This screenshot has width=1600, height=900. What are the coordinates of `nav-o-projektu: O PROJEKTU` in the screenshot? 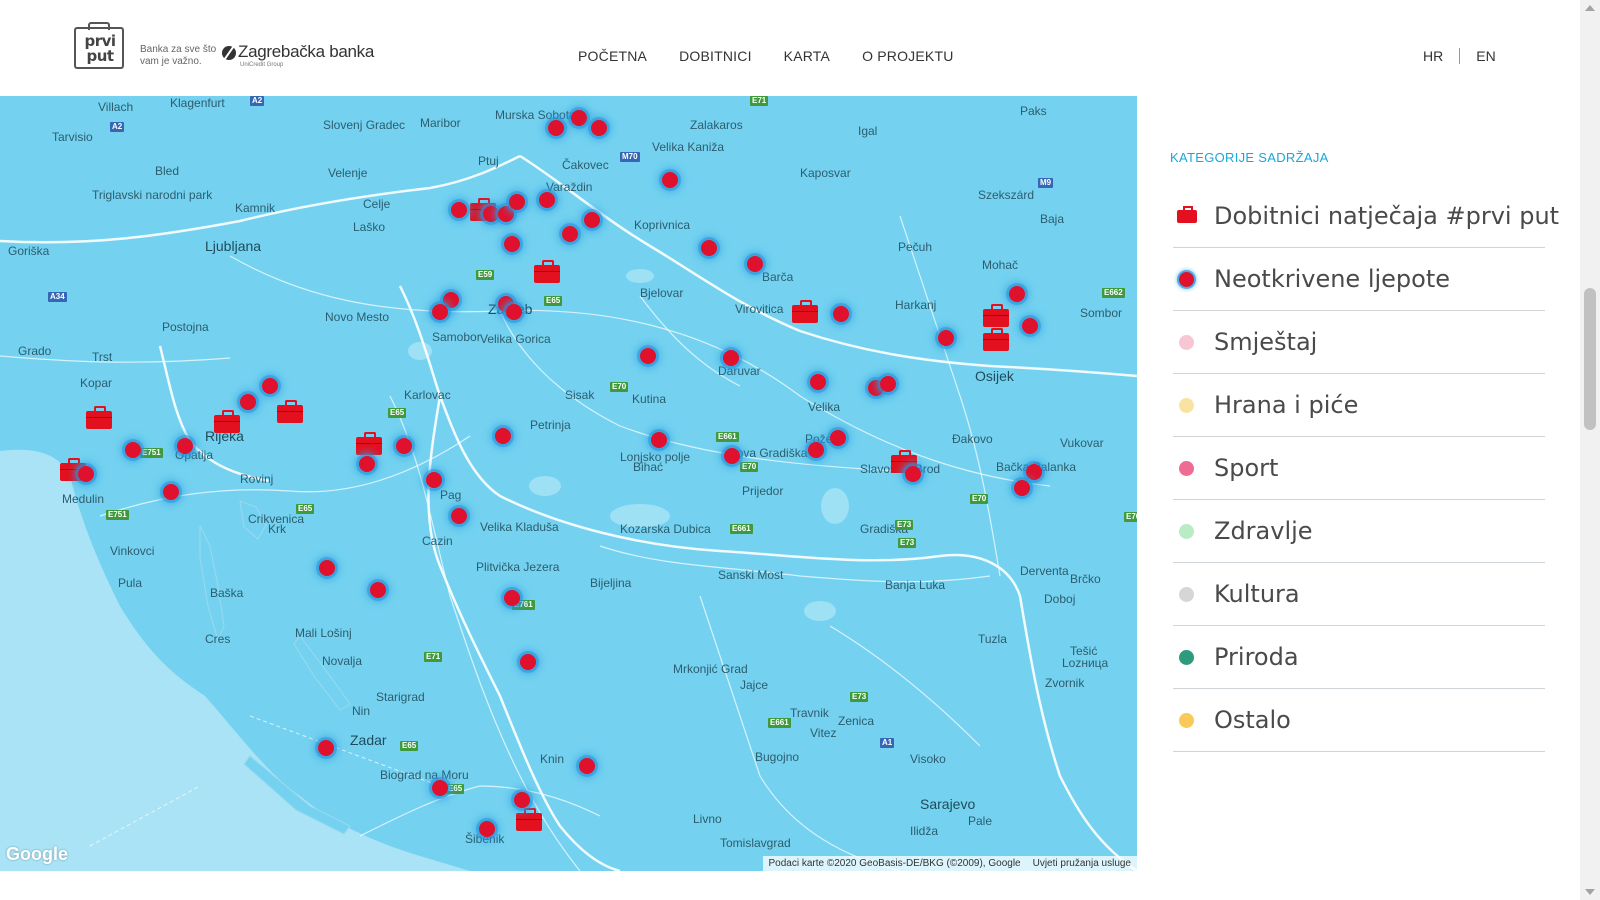 It's located at (907, 56).